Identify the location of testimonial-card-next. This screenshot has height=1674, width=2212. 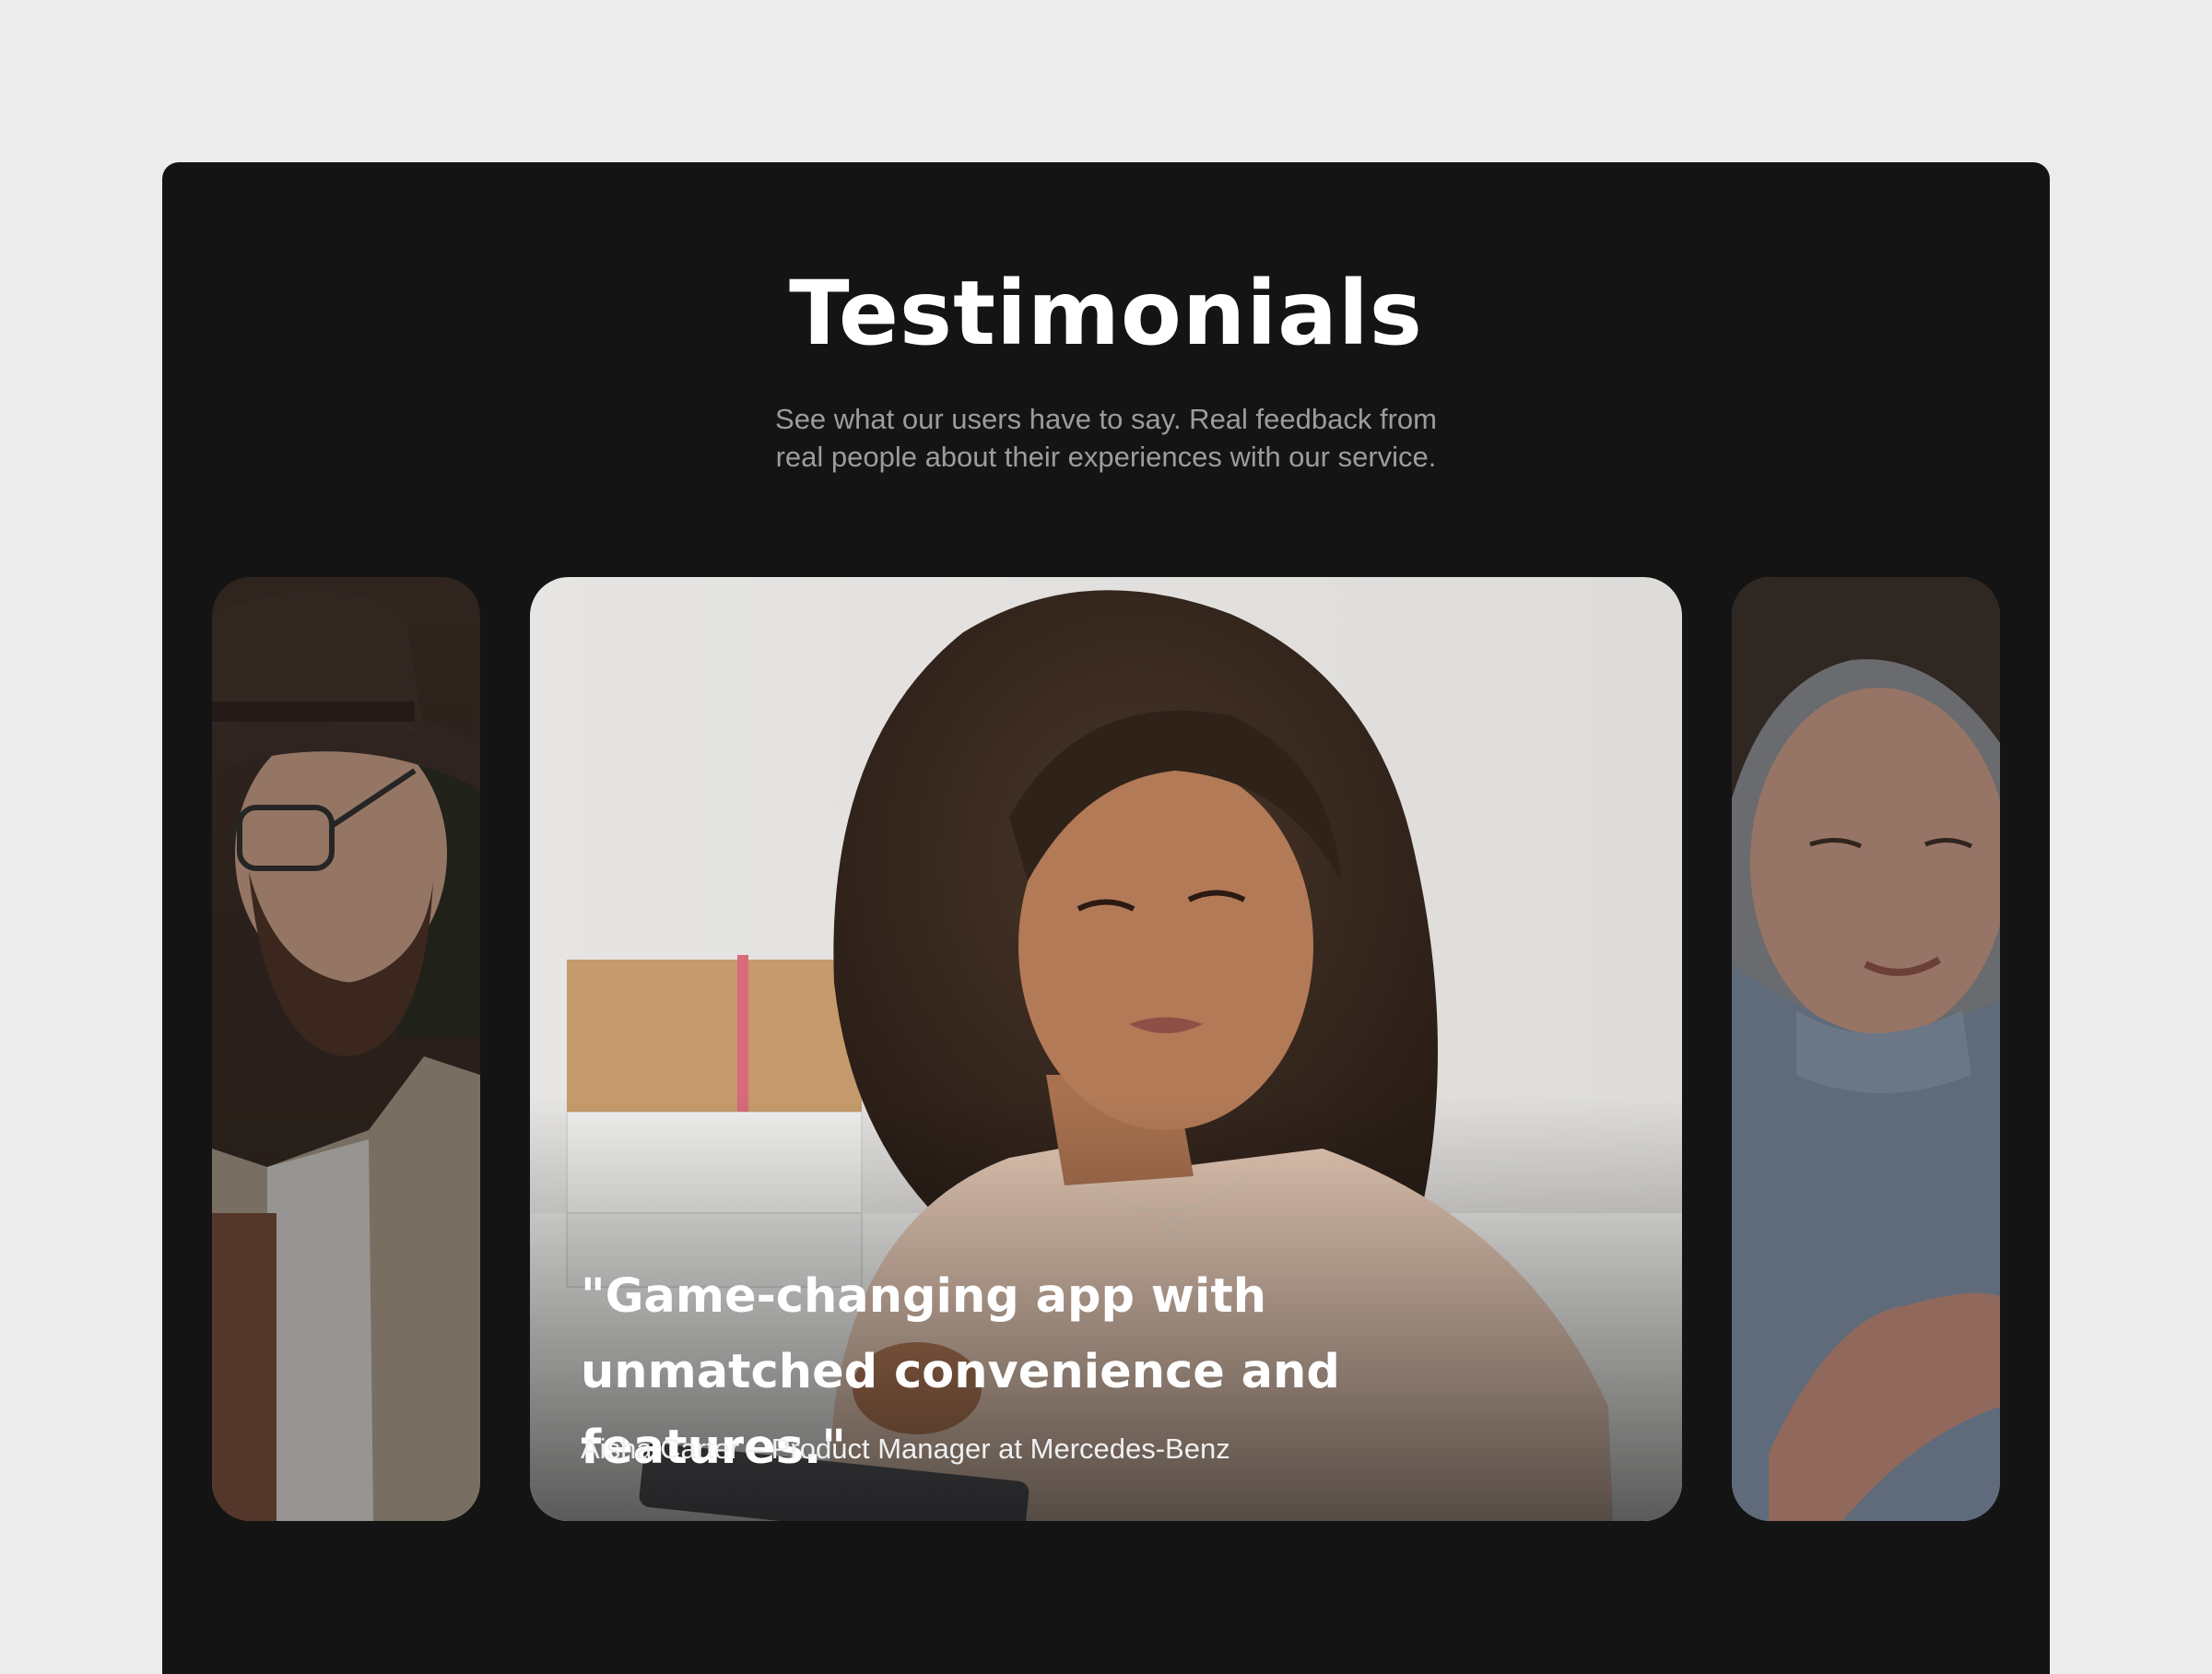
(1866, 1049).